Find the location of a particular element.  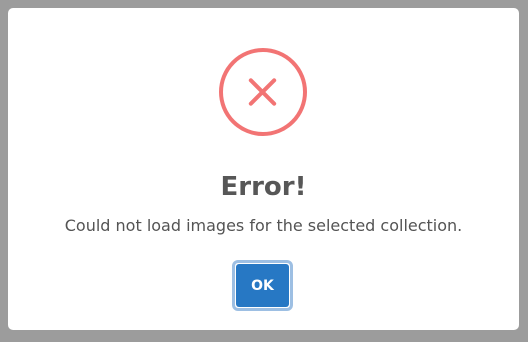

error-x-icon is located at coordinates (263, 92).